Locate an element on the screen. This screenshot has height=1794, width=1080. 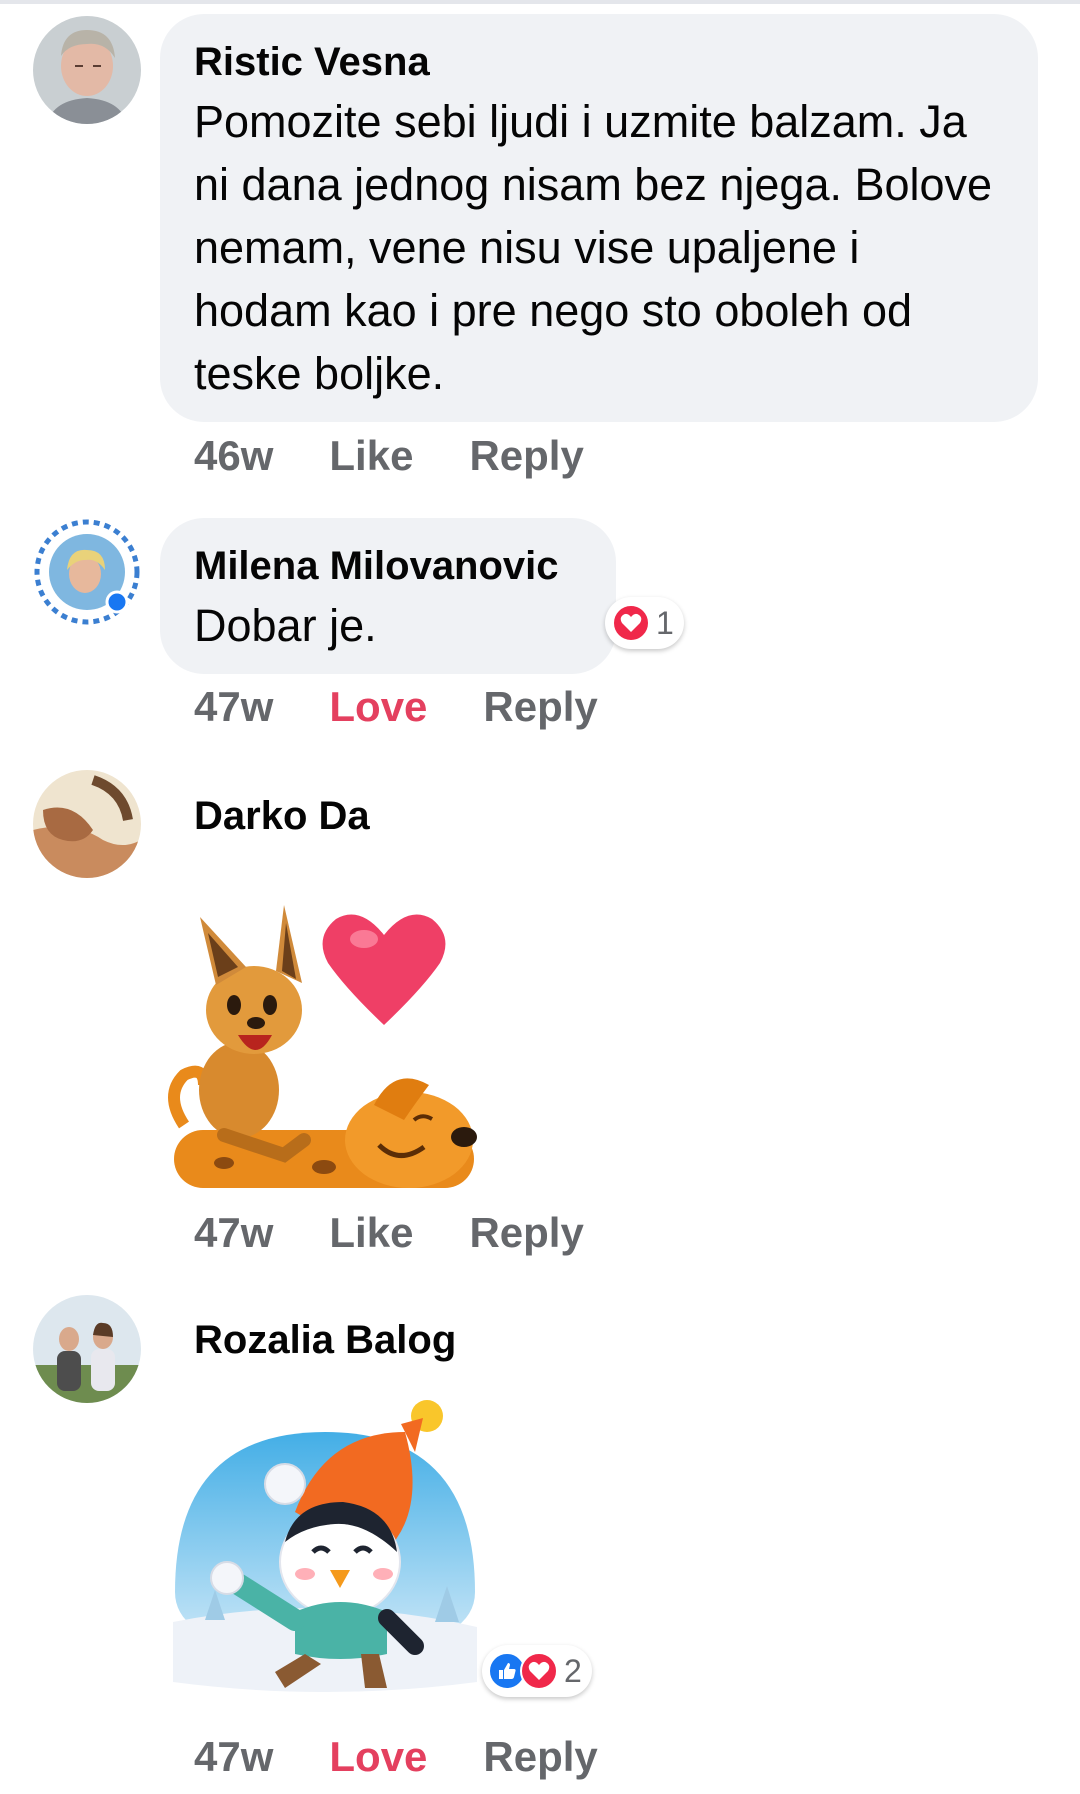
comment-actions-1: 46w Like Reply is located at coordinates (389, 456).